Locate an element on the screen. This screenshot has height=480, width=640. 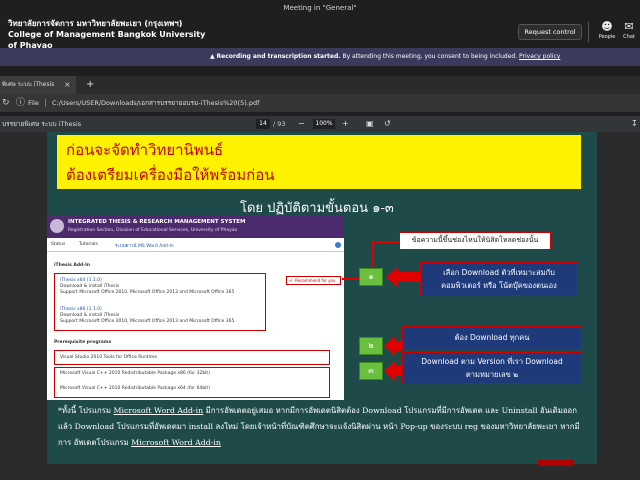
section-addin: iThesis Add-In is located at coordinates (72, 265).